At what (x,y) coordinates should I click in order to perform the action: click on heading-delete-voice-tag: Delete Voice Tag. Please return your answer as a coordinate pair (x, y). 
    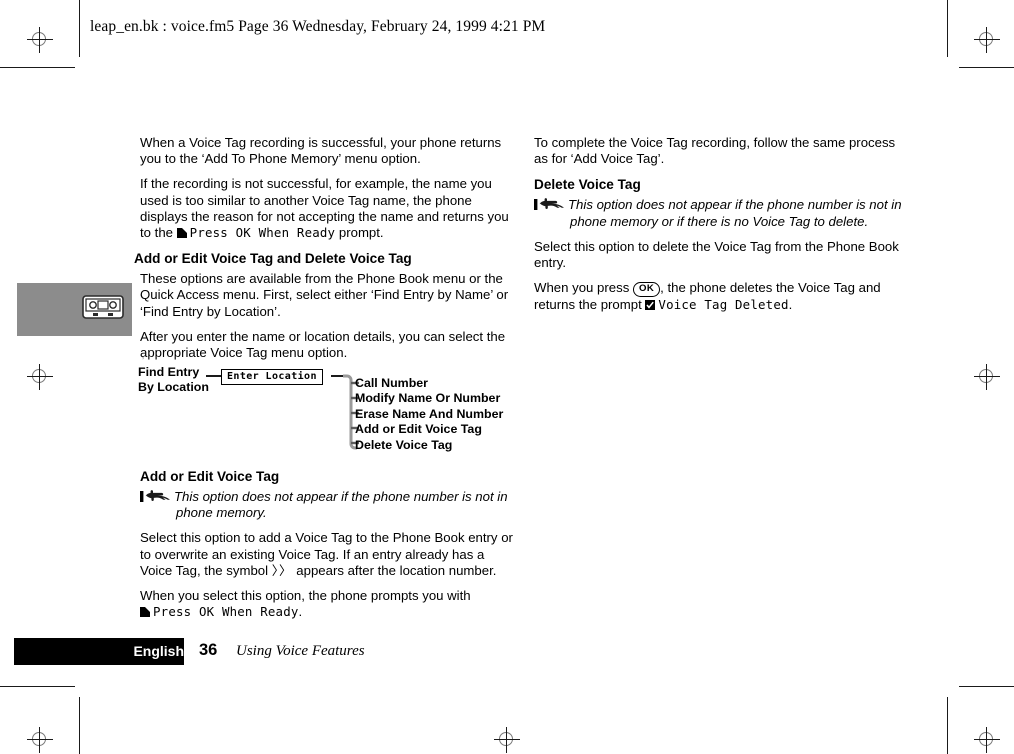
    Looking at the image, I should click on (587, 185).